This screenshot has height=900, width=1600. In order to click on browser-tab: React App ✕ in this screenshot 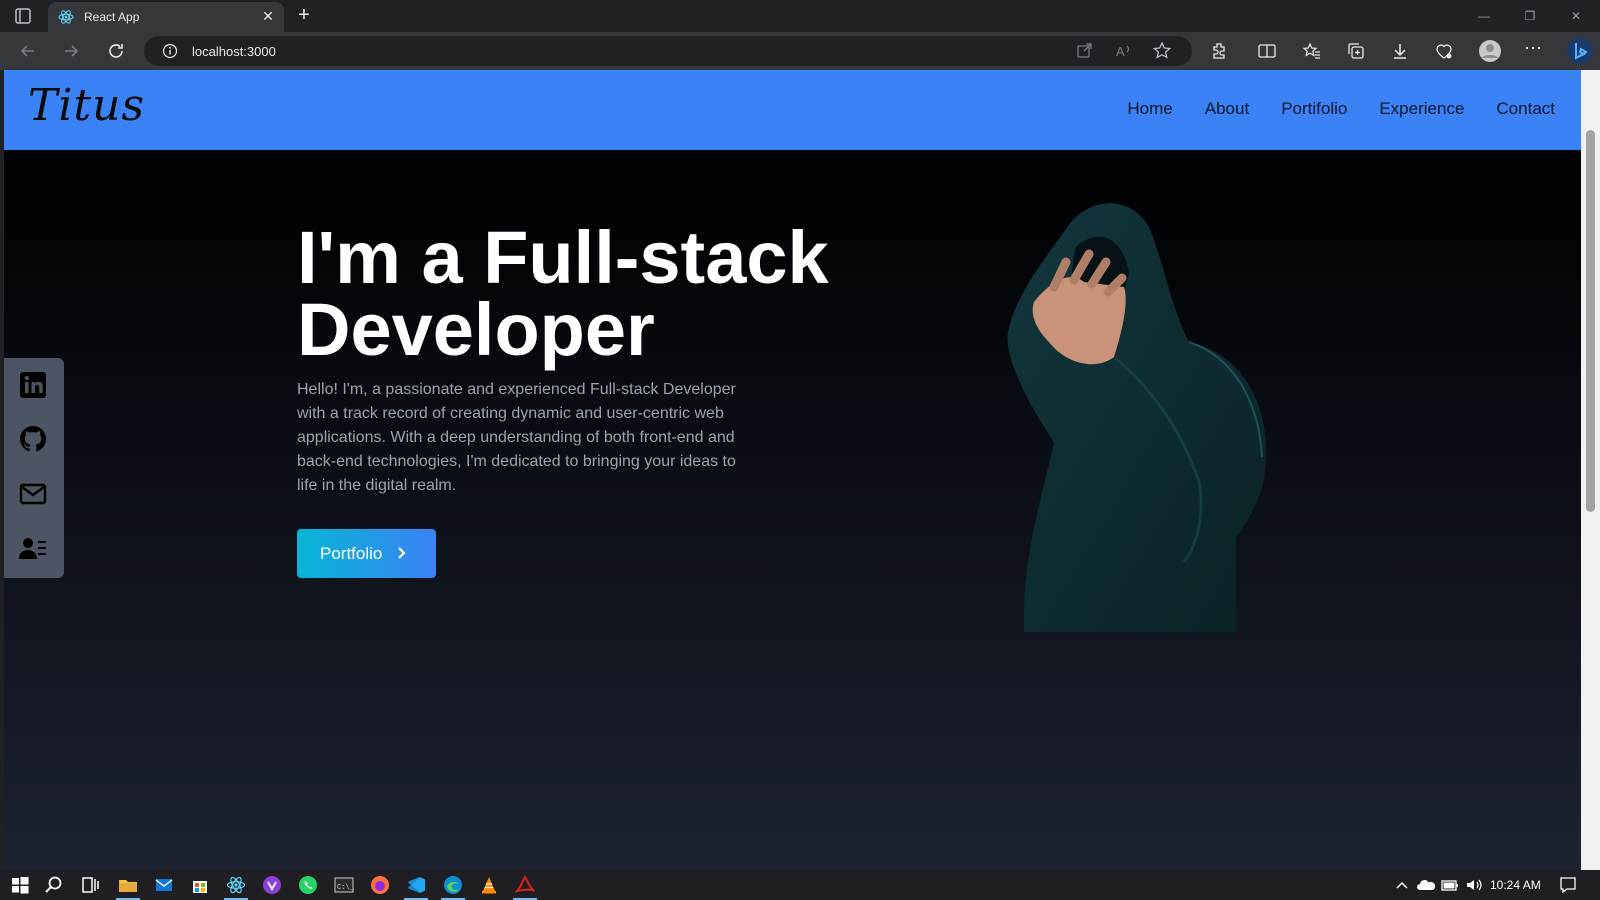, I will do `click(166, 17)`.